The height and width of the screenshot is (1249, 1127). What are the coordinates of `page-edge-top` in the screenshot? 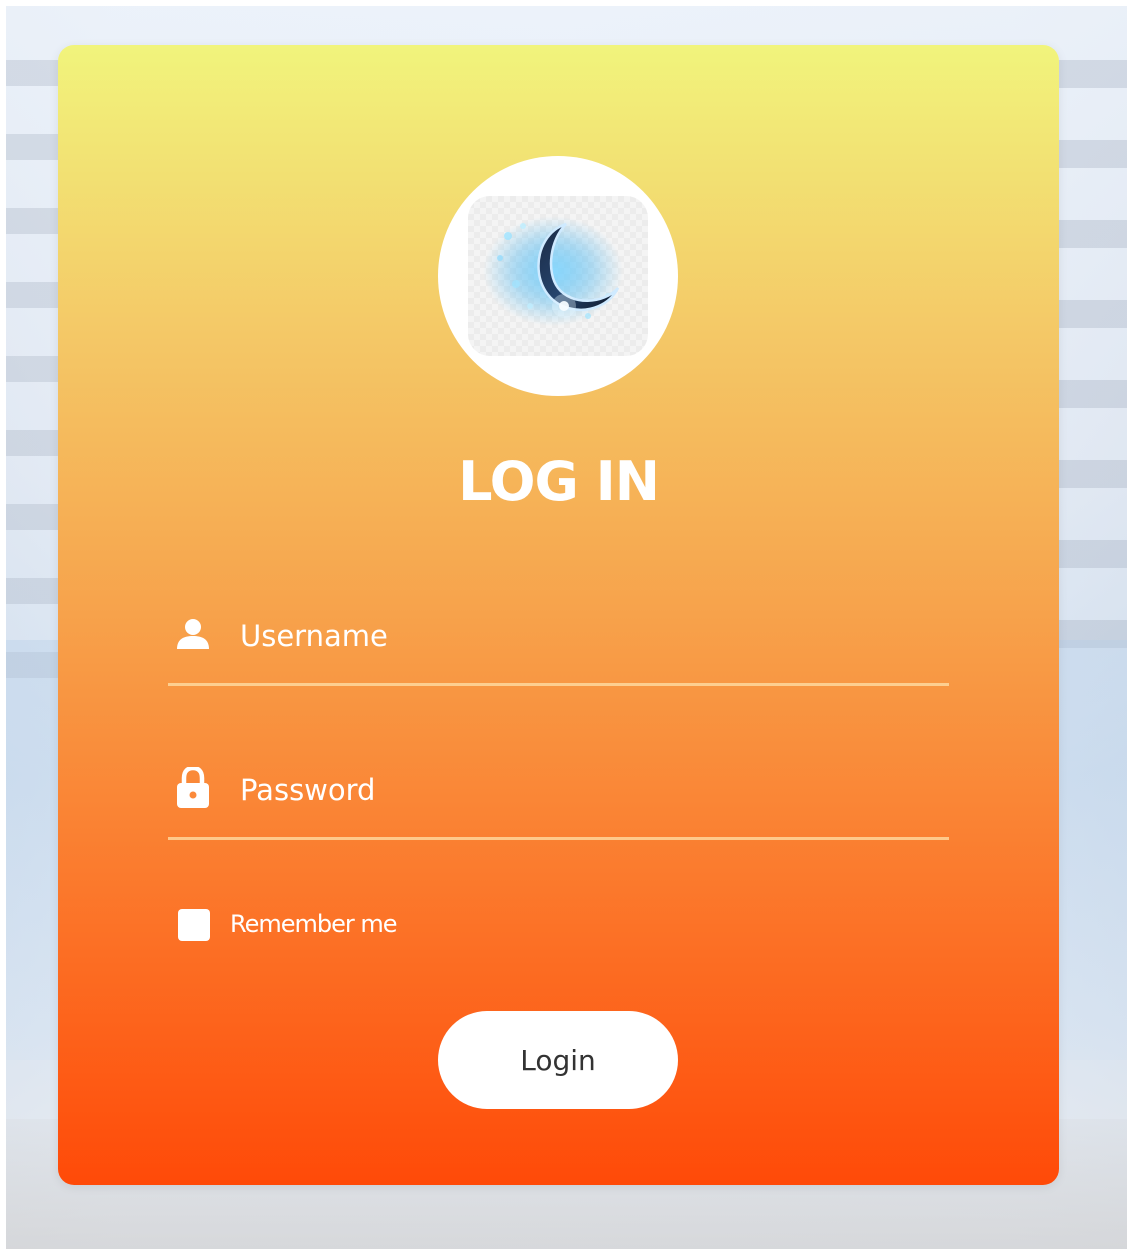 It's located at (563, 3).